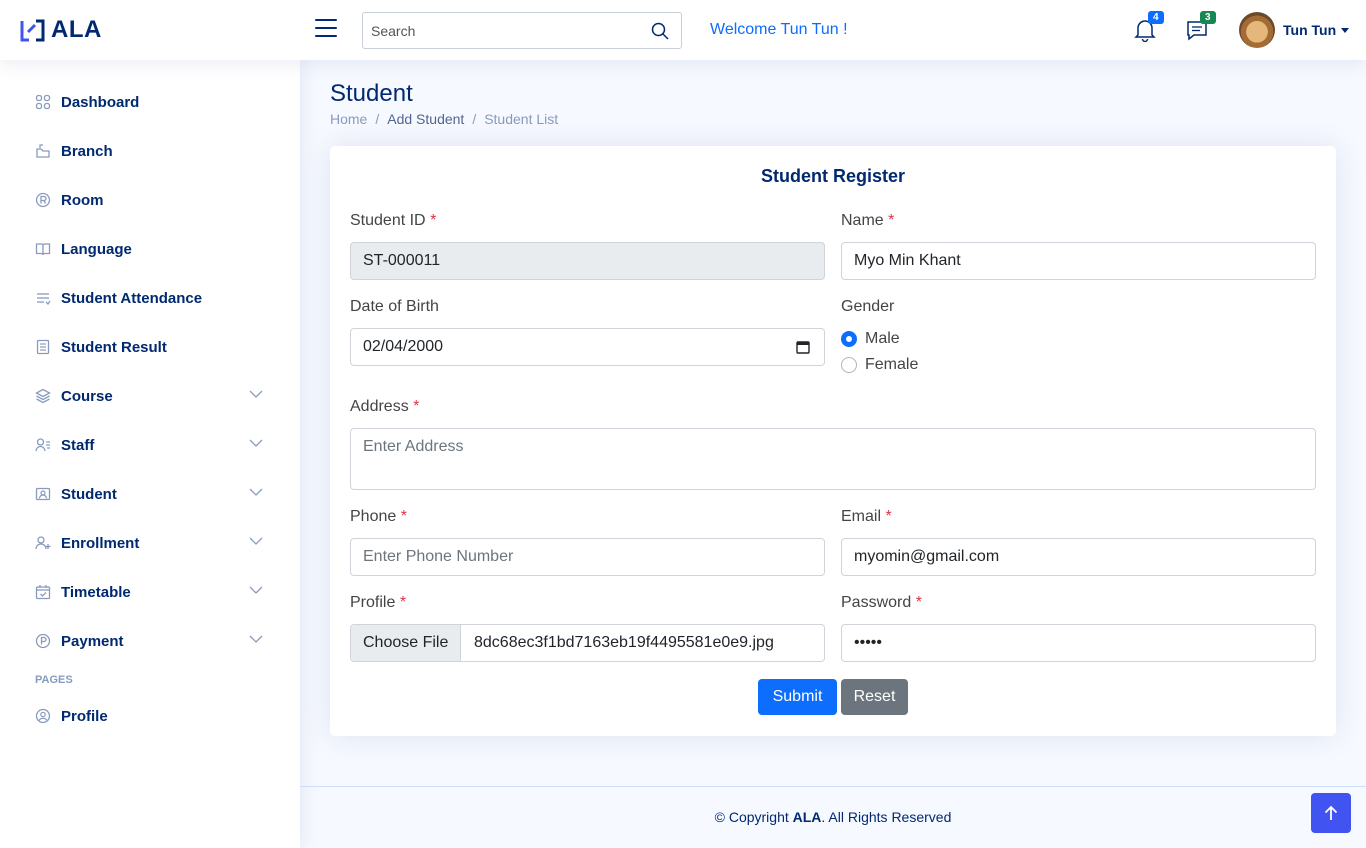 The width and height of the screenshot is (1366, 848). I want to click on sidebar-item-label: Student Result, so click(114, 347).